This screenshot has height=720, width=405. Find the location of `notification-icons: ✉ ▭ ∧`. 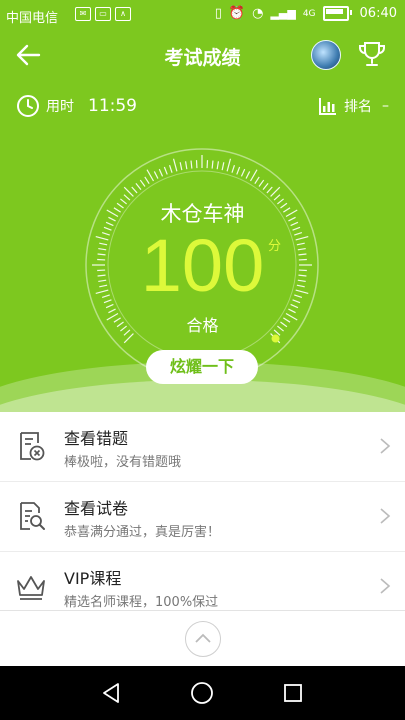

notification-icons: ✉ ▭ ∧ is located at coordinates (103, 14).